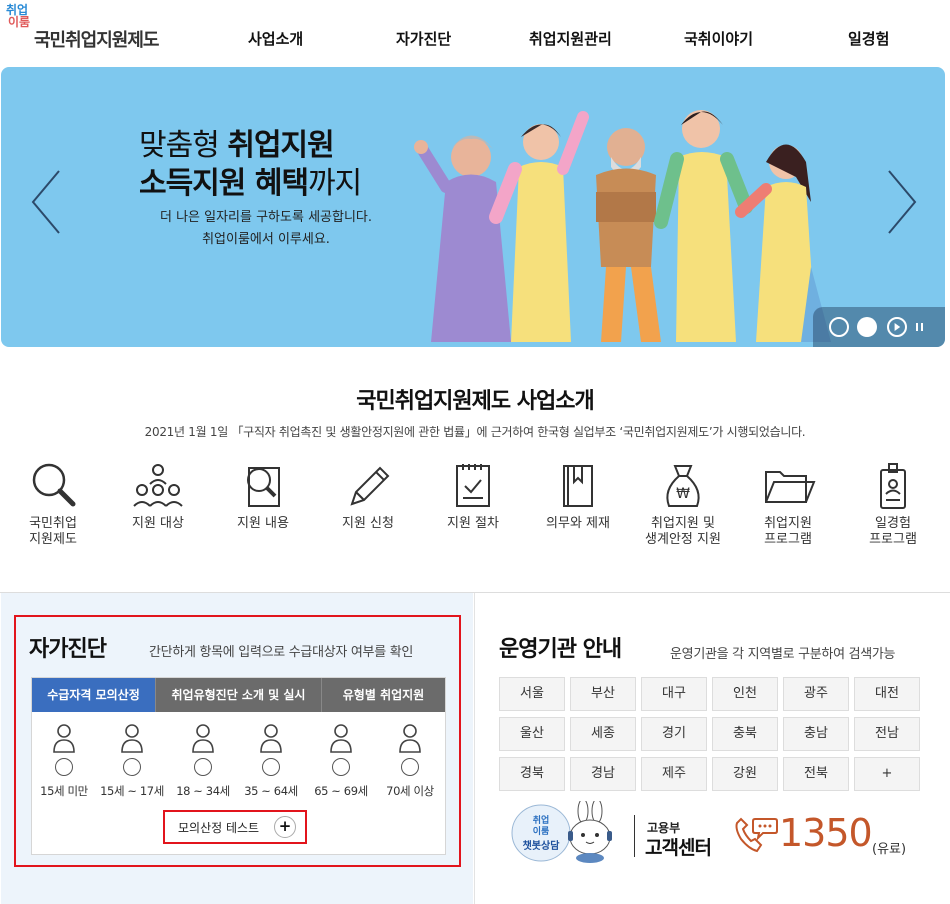 The height and width of the screenshot is (904, 950). I want to click on region-button: 서울, so click(532, 694).